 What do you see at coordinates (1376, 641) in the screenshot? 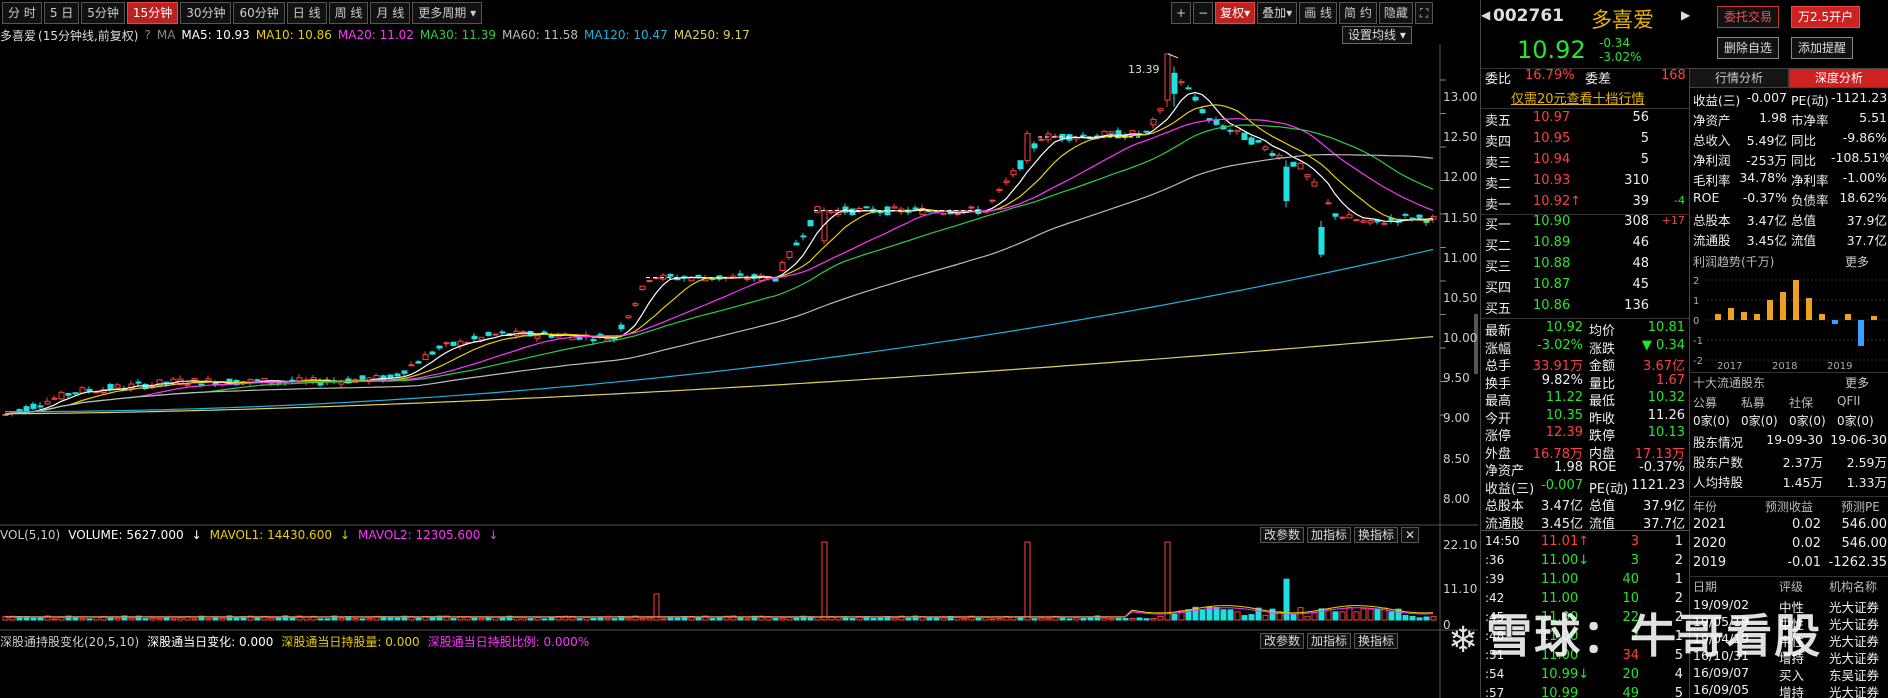
I see `sh-switch-indicator-button: 换指标` at bounding box center [1376, 641].